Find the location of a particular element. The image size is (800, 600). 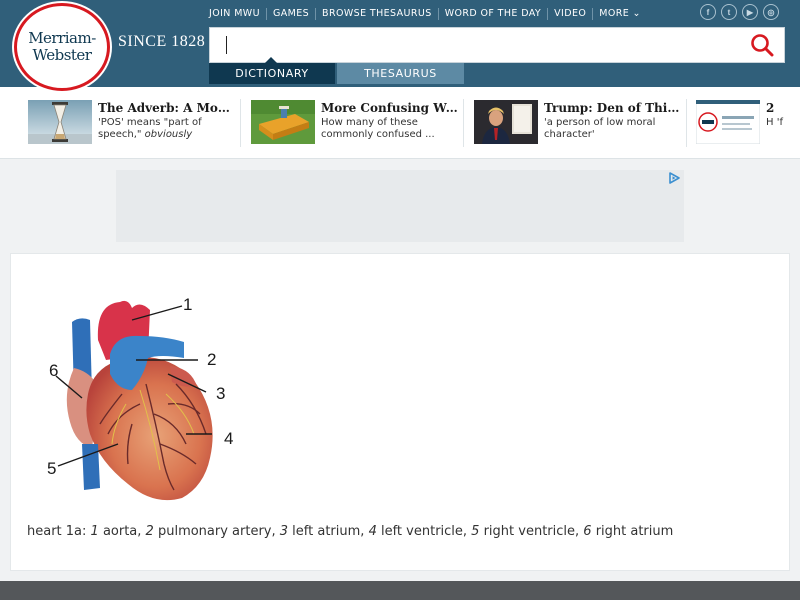

nav-browse-thesaurus: BROWSE THESAURUS is located at coordinates (376, 14).